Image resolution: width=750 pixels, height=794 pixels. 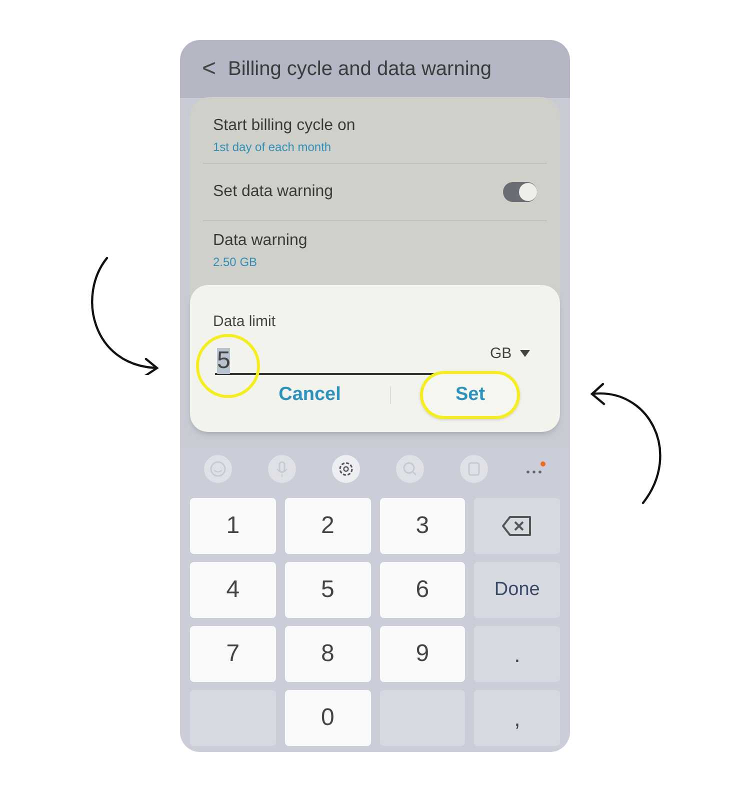 What do you see at coordinates (423, 526) in the screenshot?
I see `key: 3` at bounding box center [423, 526].